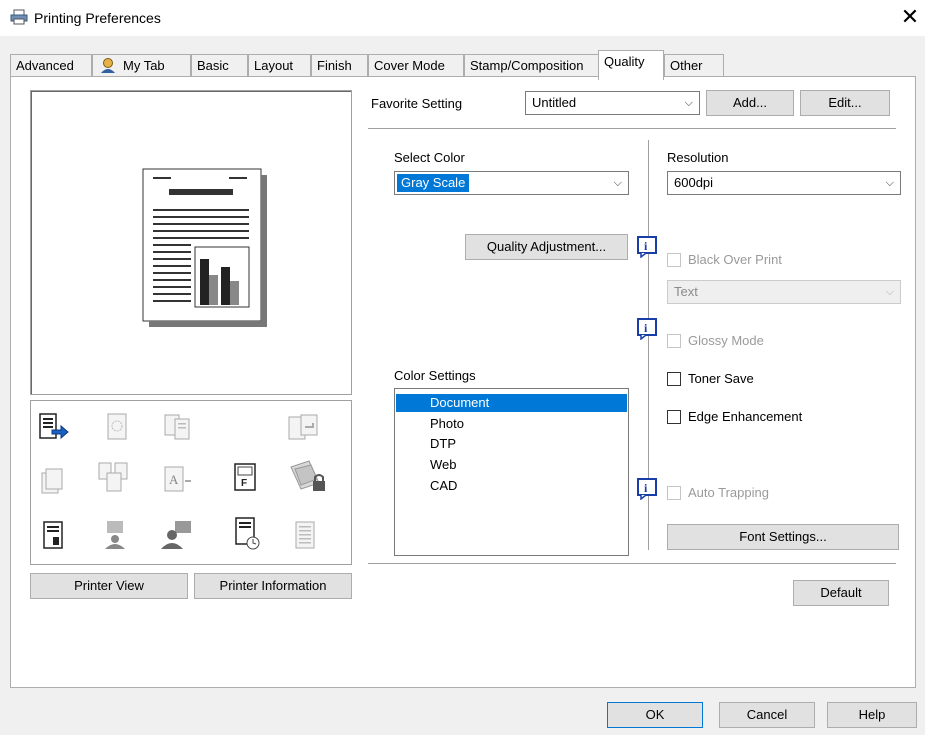  Describe the element at coordinates (244, 483) in the screenshot. I see `svg-text: F` at that location.